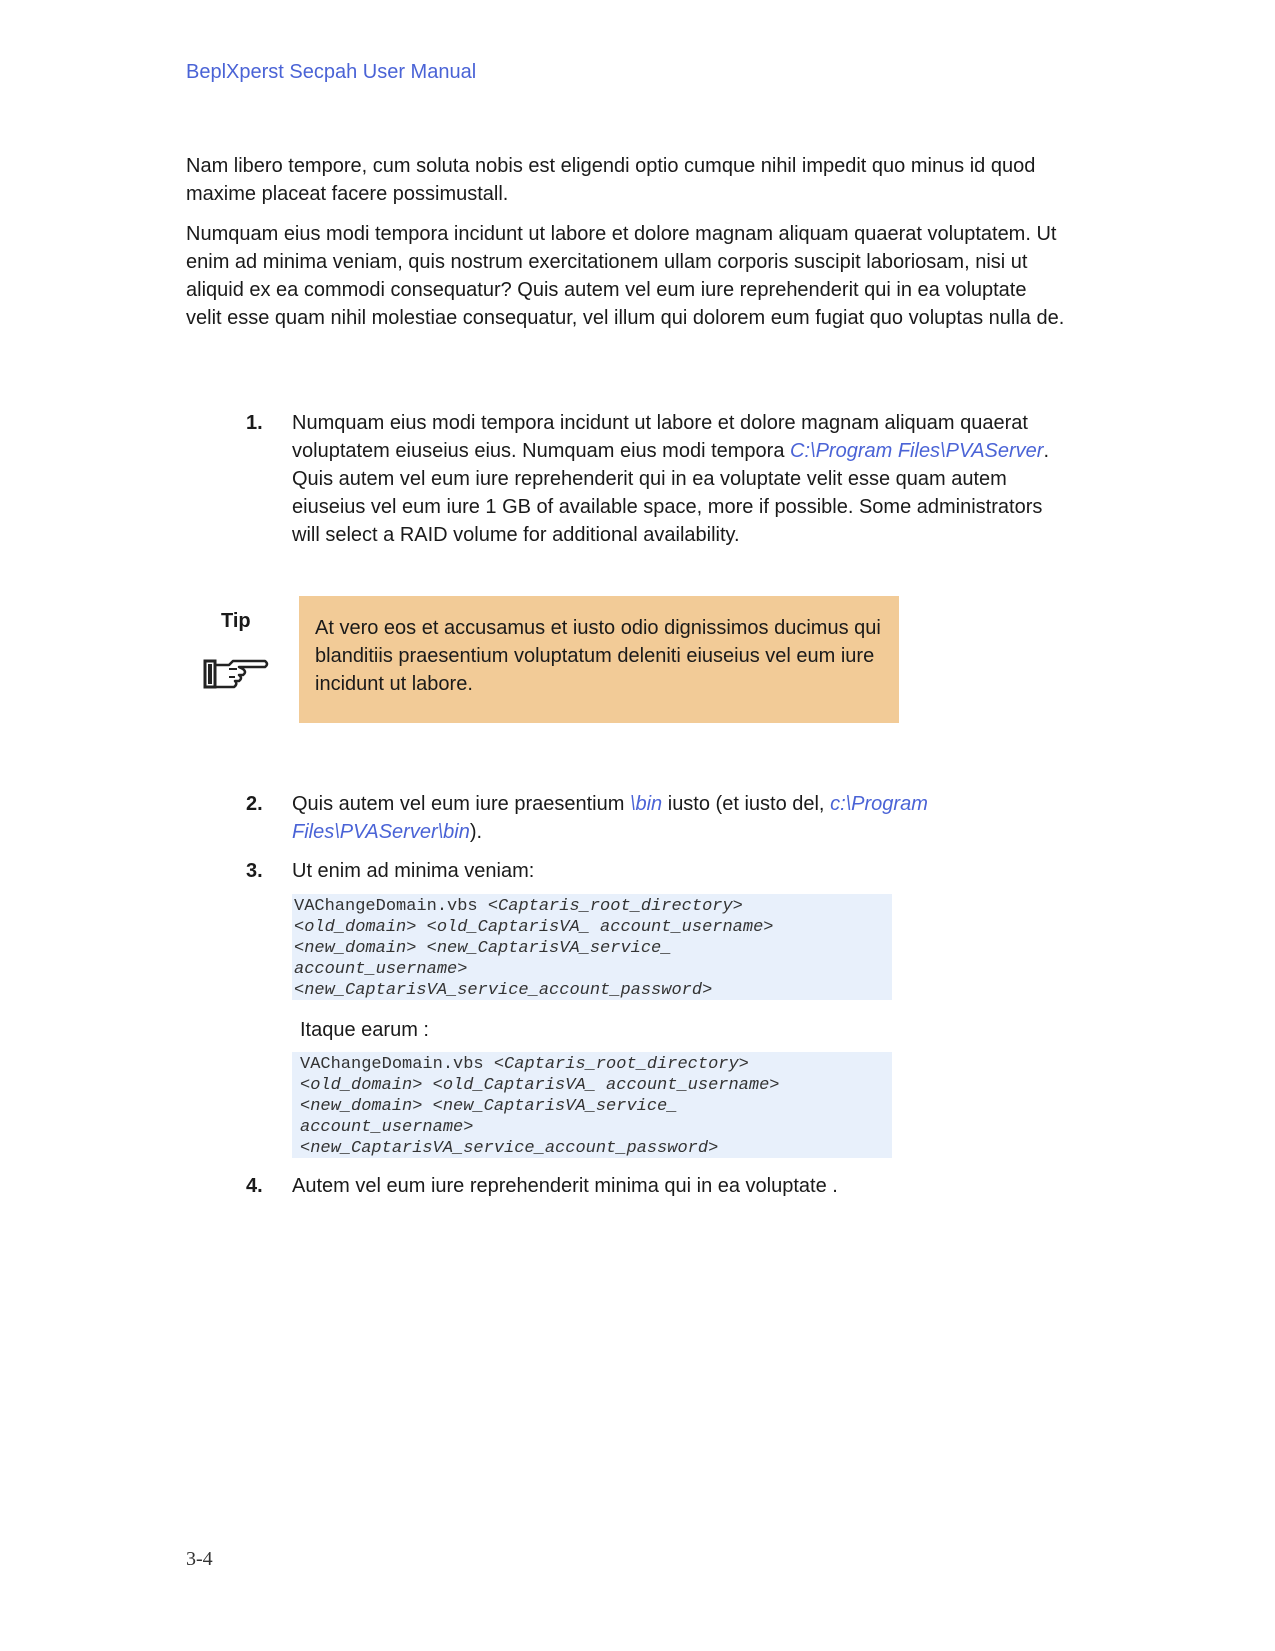  I want to click on page-number: 3-4, so click(199, 1559).